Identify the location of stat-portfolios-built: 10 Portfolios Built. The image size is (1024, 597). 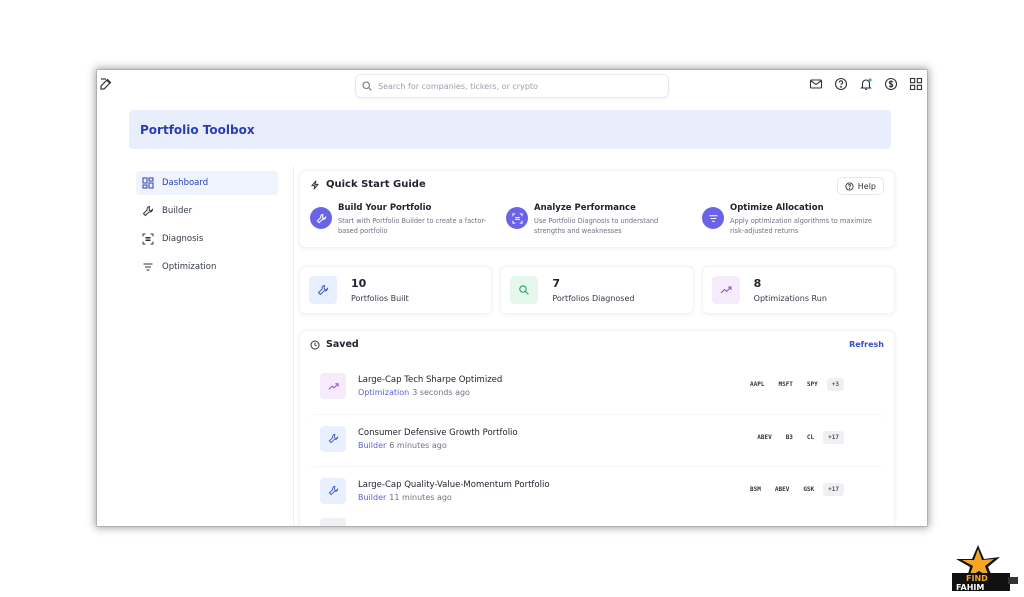
(396, 290).